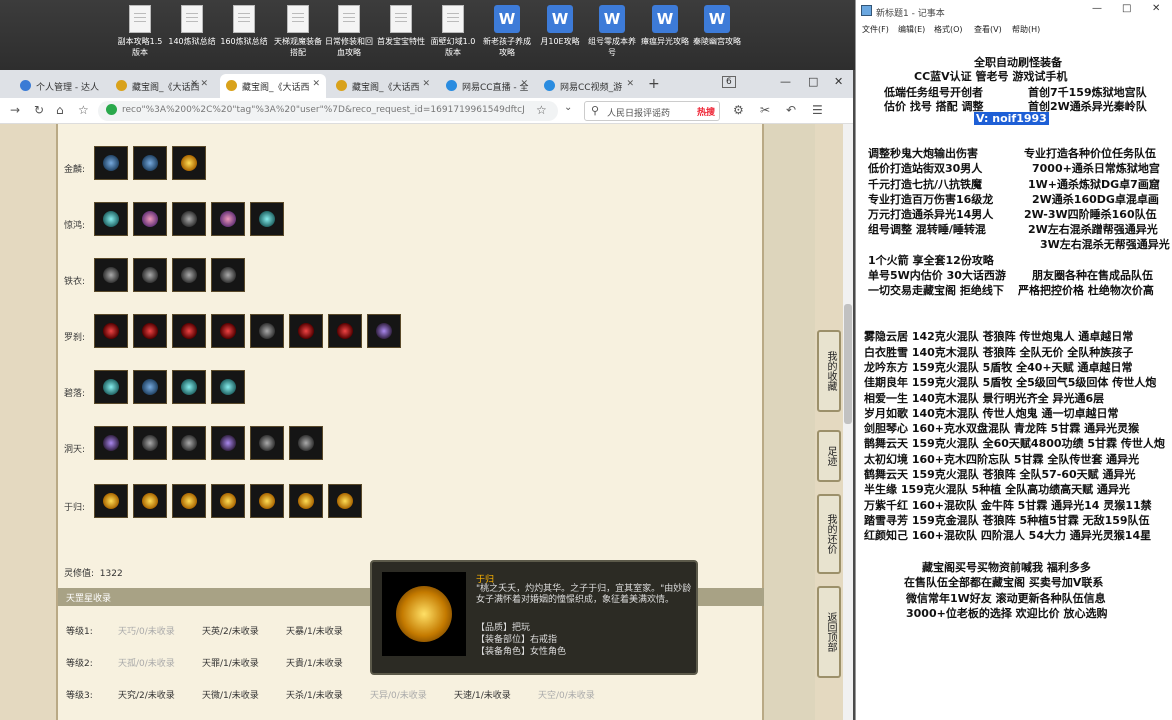  What do you see at coordinates (765, 110) in the screenshot?
I see `cut-icon: ✂` at bounding box center [765, 110].